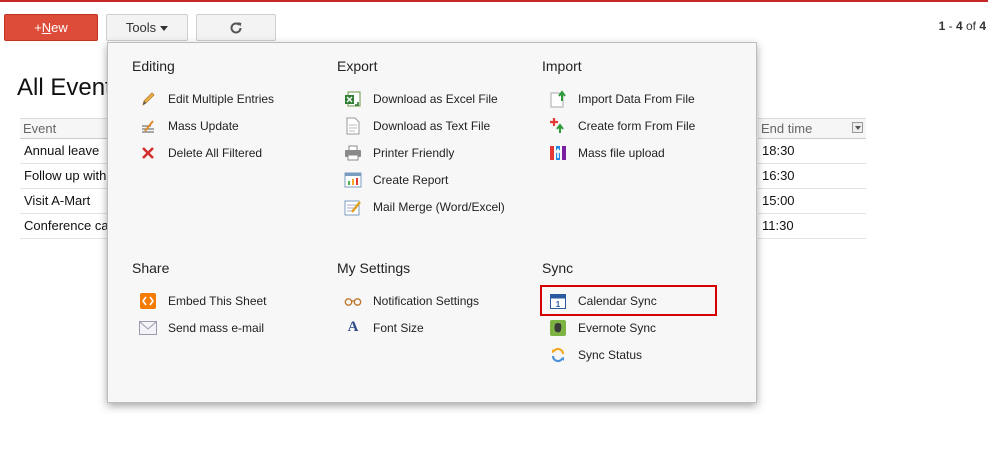 The width and height of the screenshot is (988, 466). What do you see at coordinates (558, 126) in the screenshot?
I see `create-form-icon` at bounding box center [558, 126].